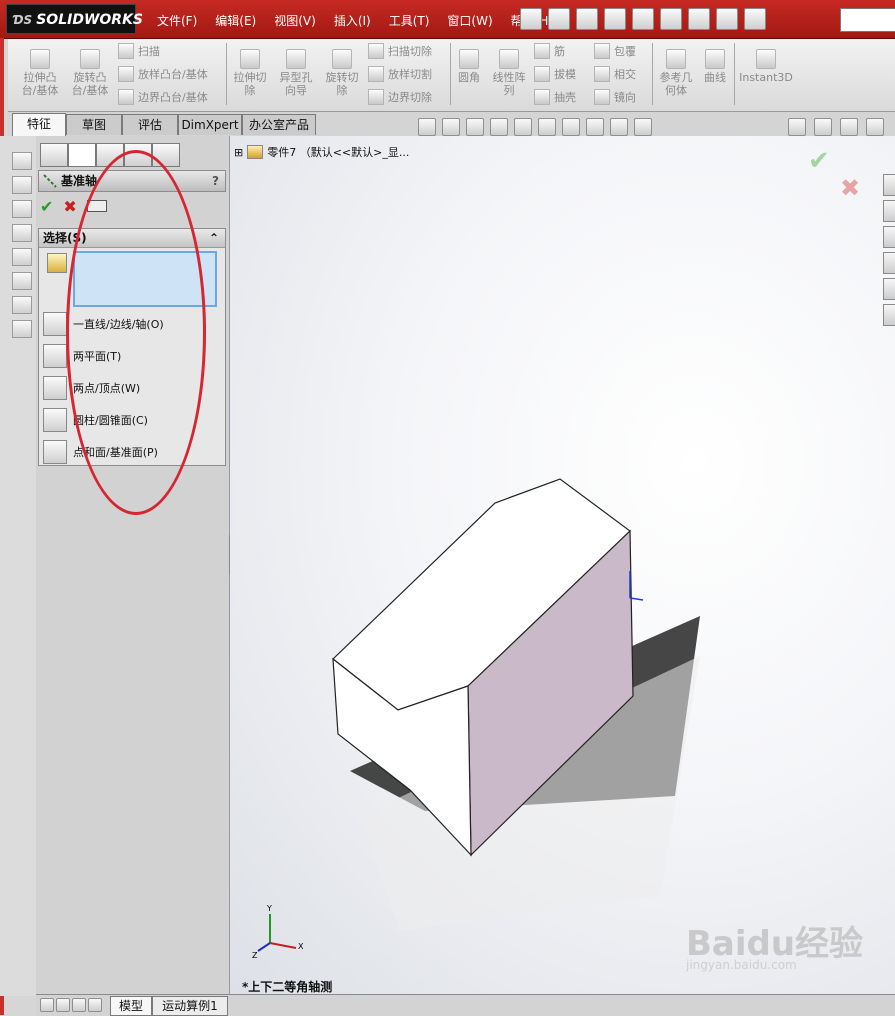  What do you see at coordinates (587, 19) in the screenshot?
I see `open-icon` at bounding box center [587, 19].